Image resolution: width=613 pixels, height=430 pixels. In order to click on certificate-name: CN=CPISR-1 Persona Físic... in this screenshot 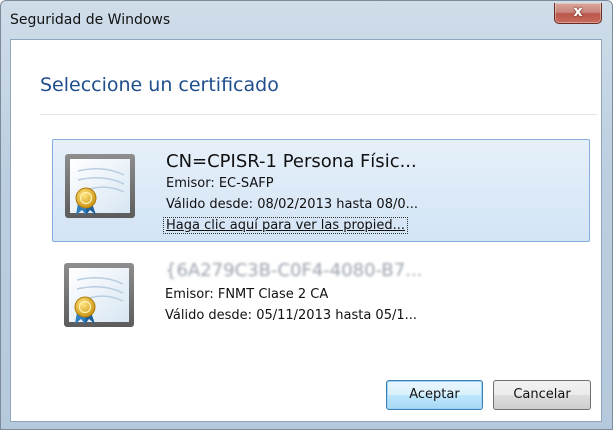, I will do `click(291, 161)`.